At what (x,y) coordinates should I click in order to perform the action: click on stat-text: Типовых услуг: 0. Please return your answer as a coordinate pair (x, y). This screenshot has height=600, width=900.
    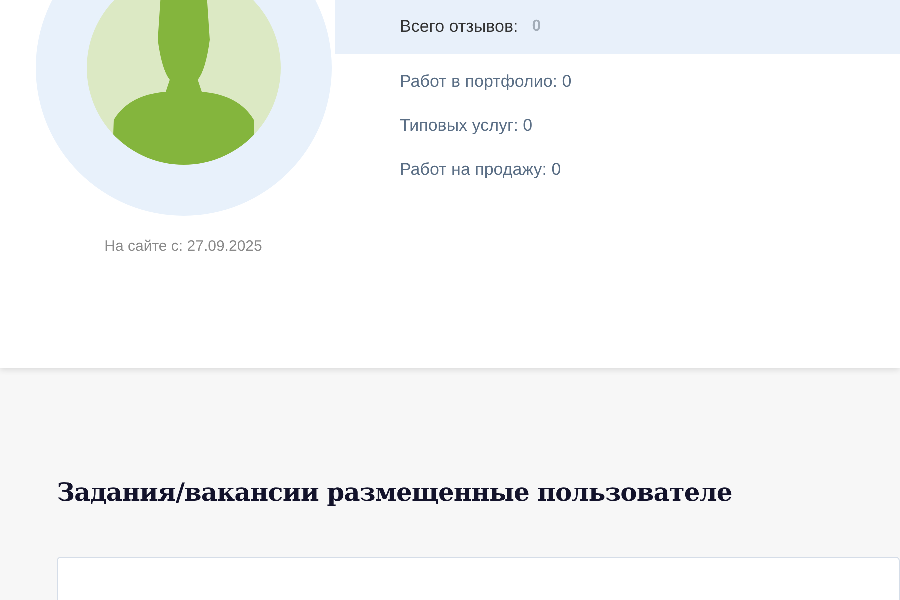
    Looking at the image, I should click on (467, 126).